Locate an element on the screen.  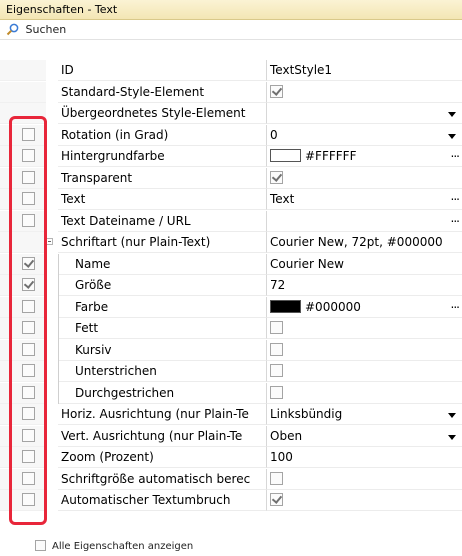
property-row: Rotation (in Grad) 0 is located at coordinates (231, 135).